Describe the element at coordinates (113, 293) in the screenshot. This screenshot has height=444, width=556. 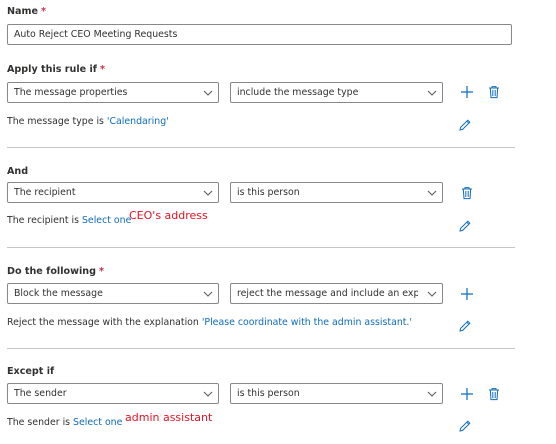
I see `action-select: Block the message` at that location.